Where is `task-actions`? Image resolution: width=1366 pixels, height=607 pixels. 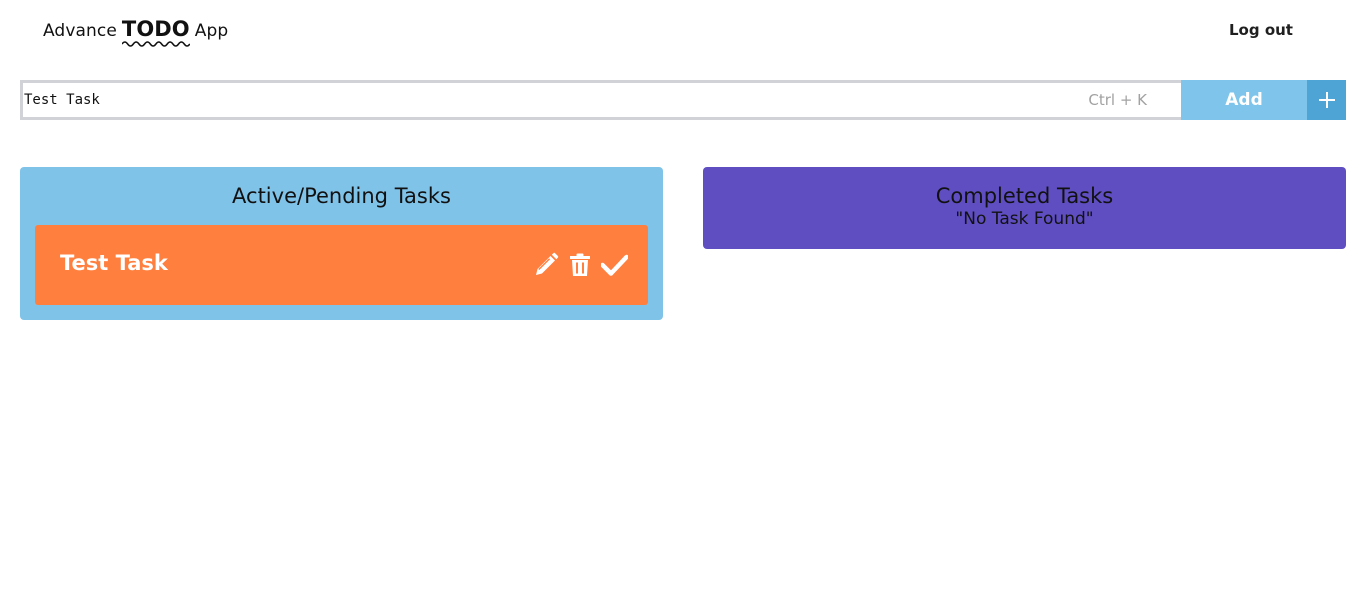
task-actions is located at coordinates (580, 265).